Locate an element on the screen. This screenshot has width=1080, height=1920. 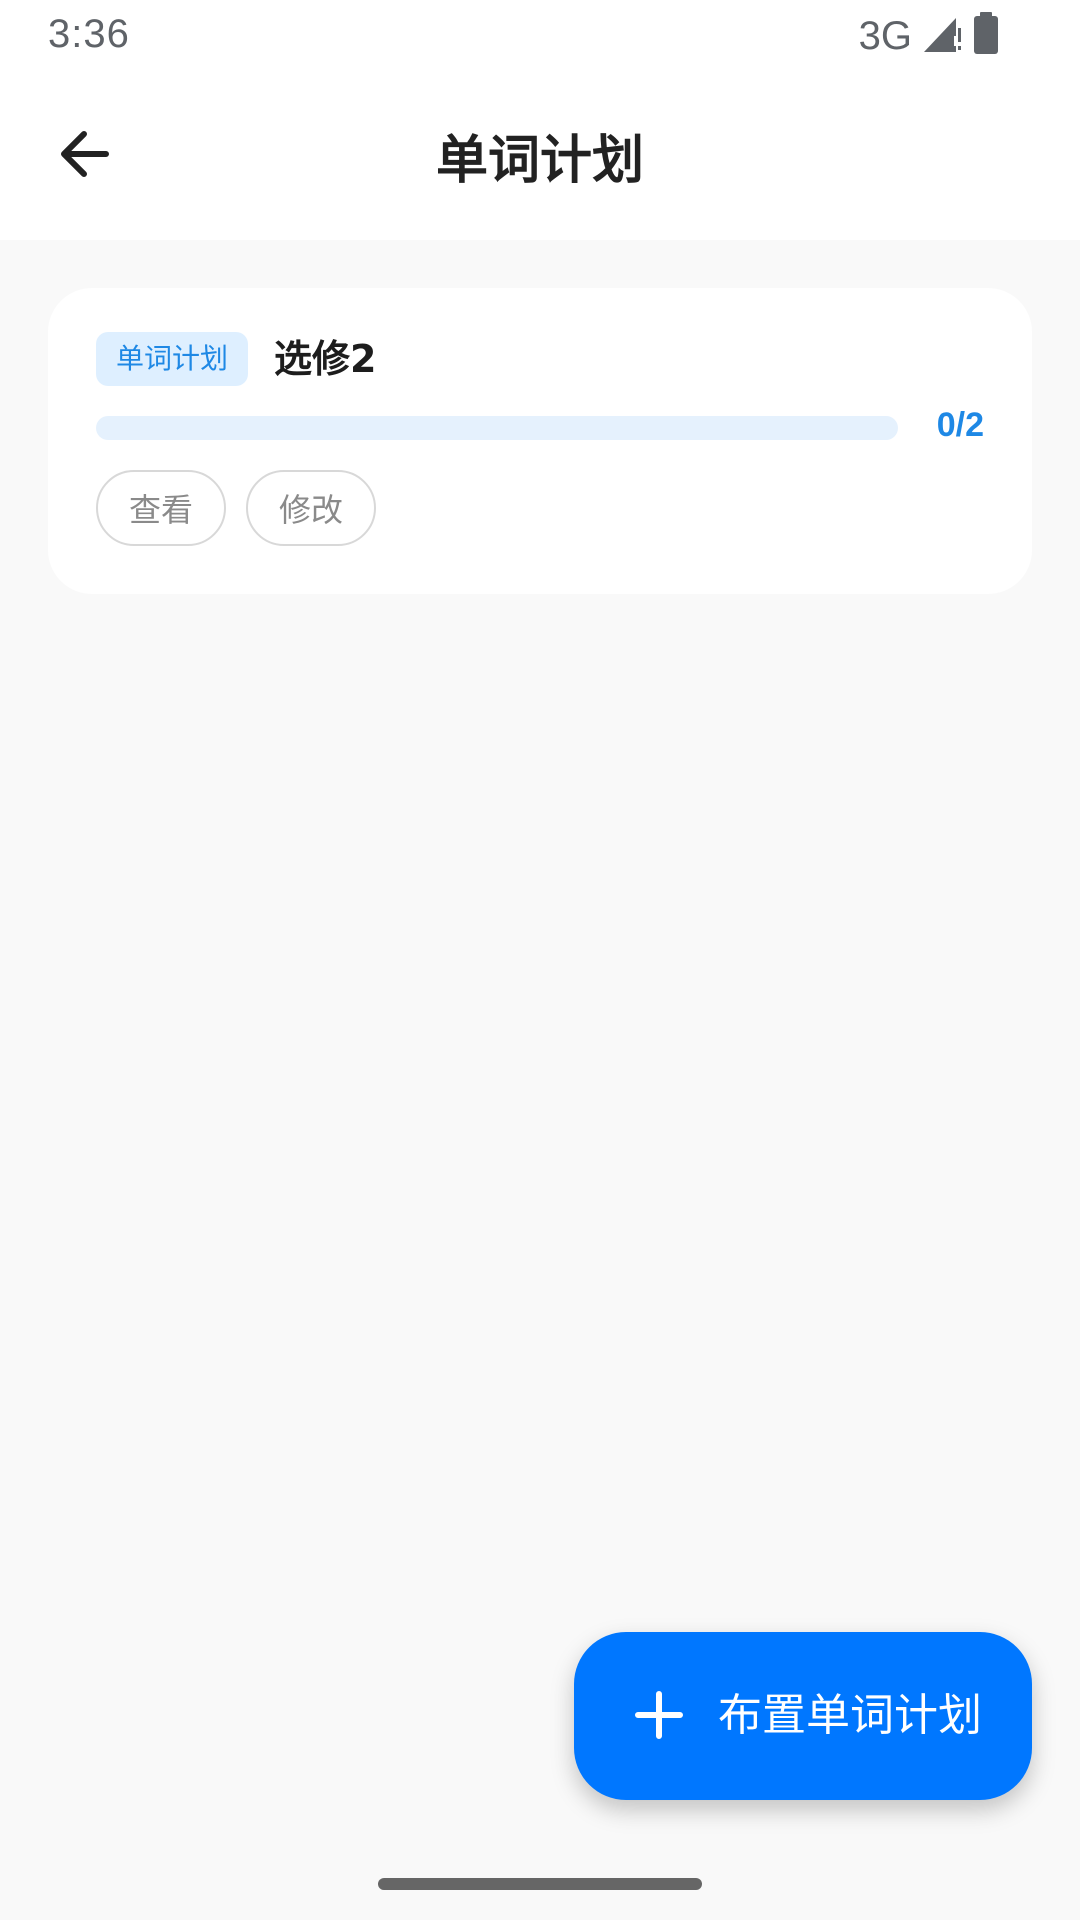
app-header: 单词计划 is located at coordinates (540, 156).